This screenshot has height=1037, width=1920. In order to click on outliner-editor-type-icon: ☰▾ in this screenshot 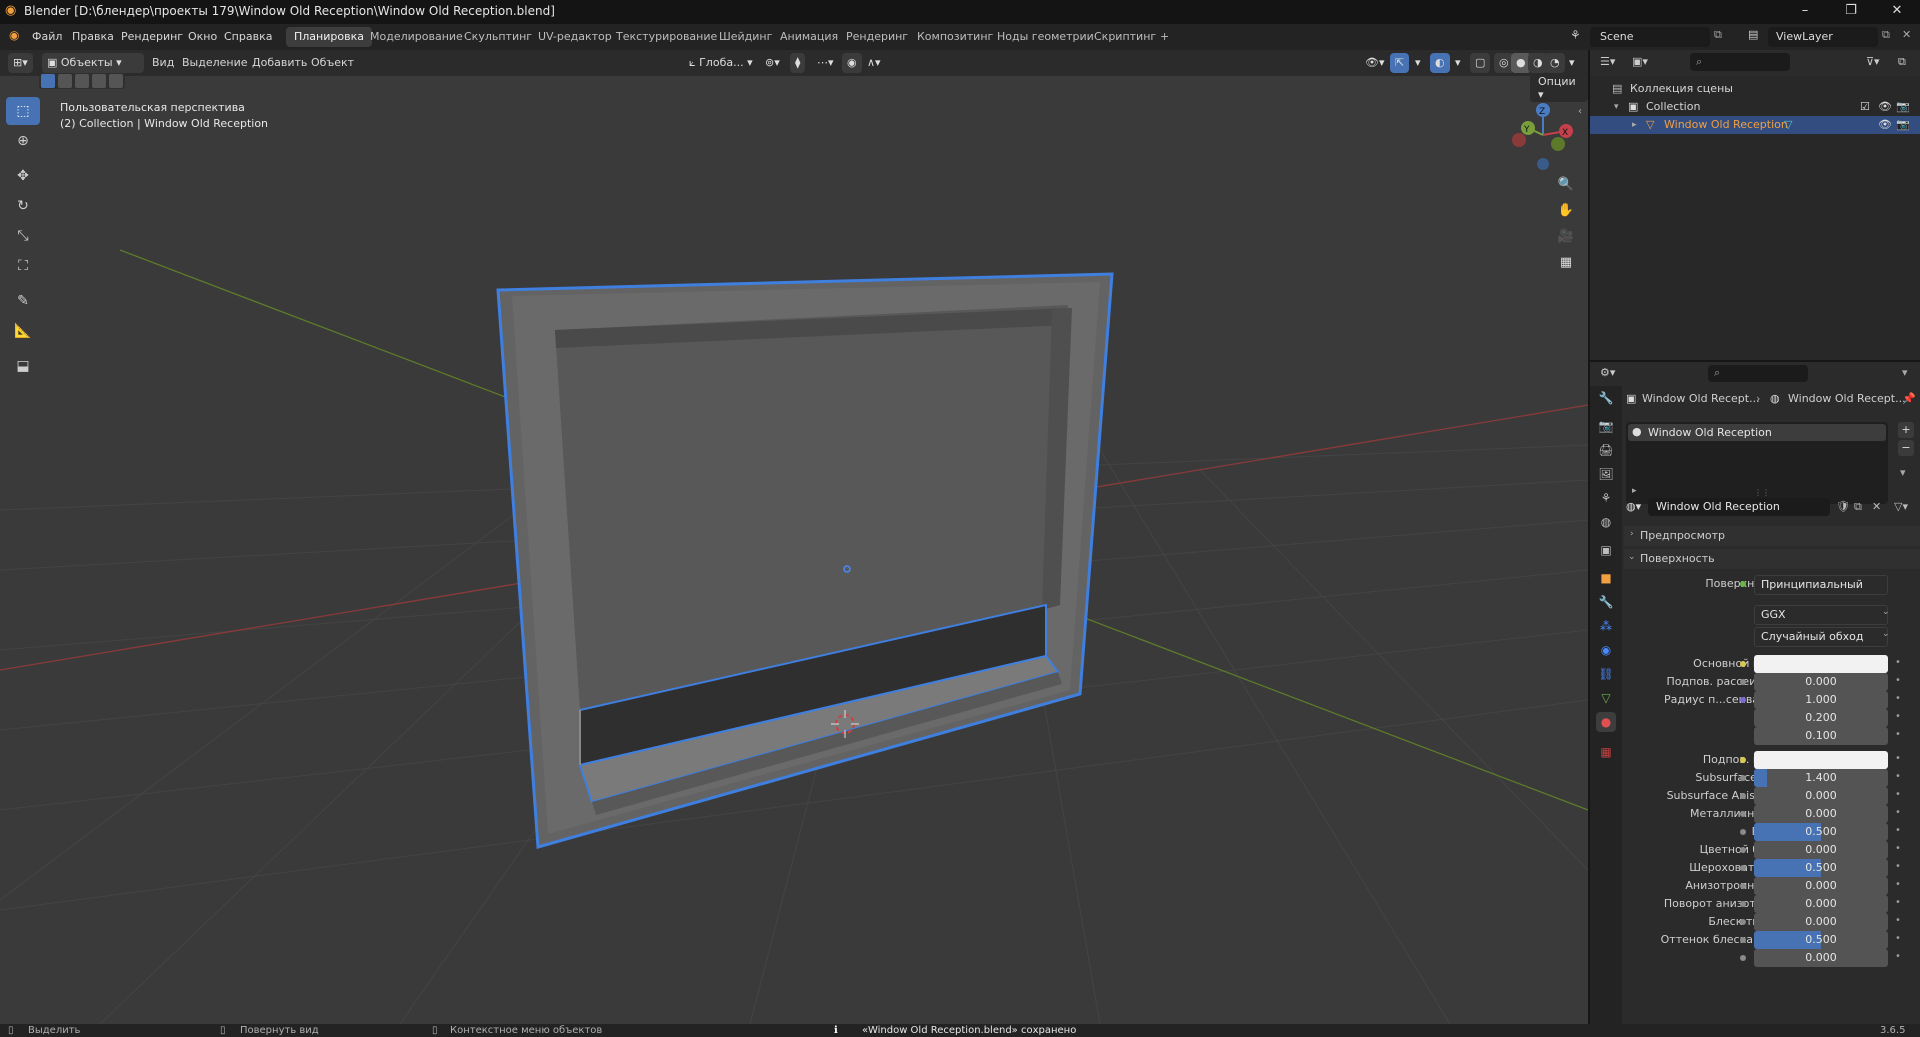, I will do `click(1607, 61)`.